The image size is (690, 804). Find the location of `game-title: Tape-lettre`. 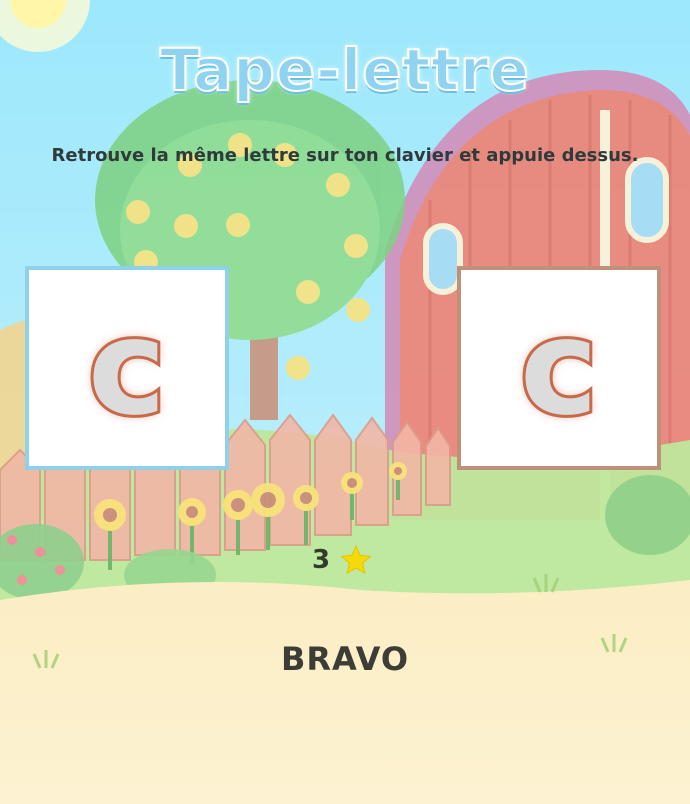

game-title: Tape-lettre is located at coordinates (344, 70).